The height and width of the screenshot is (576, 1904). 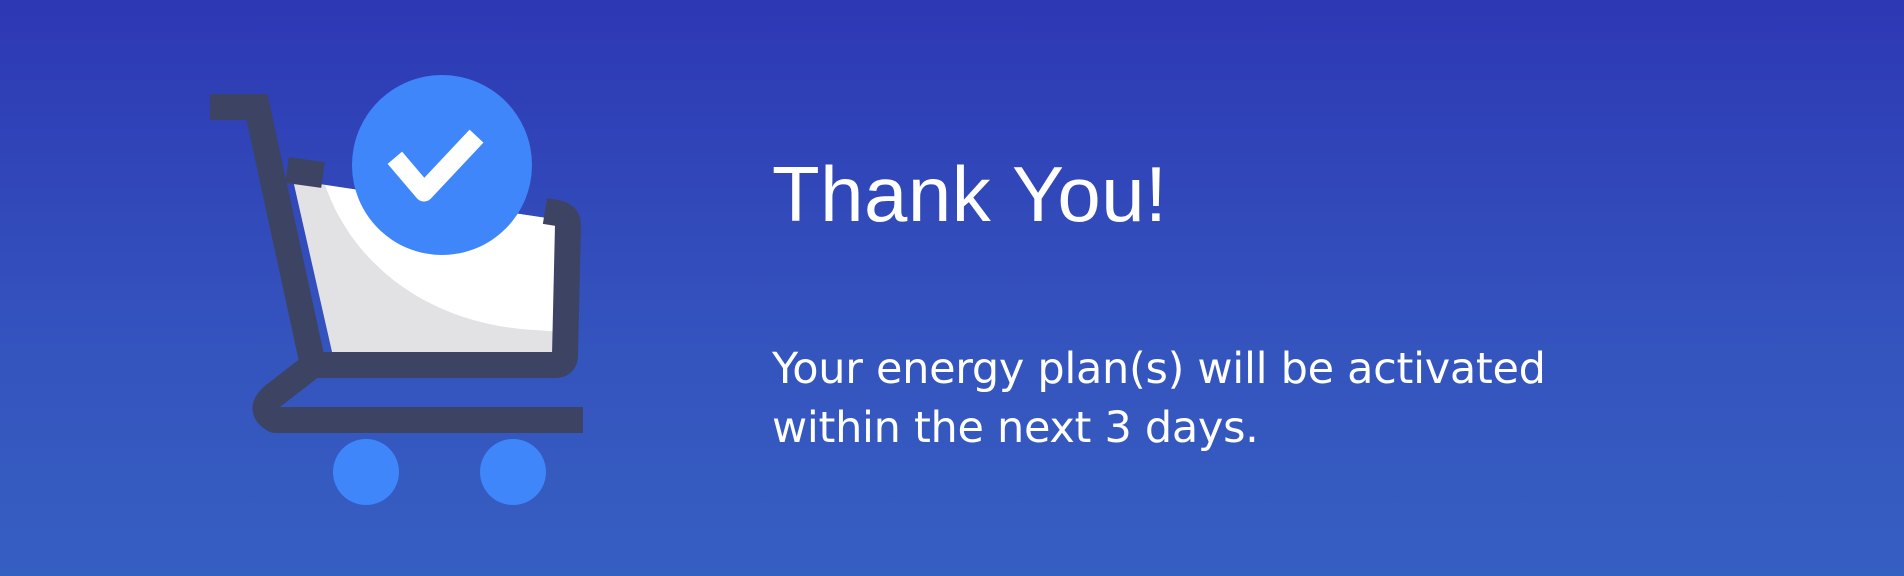 I want to click on page-title: Thank You!, so click(x=970, y=194).